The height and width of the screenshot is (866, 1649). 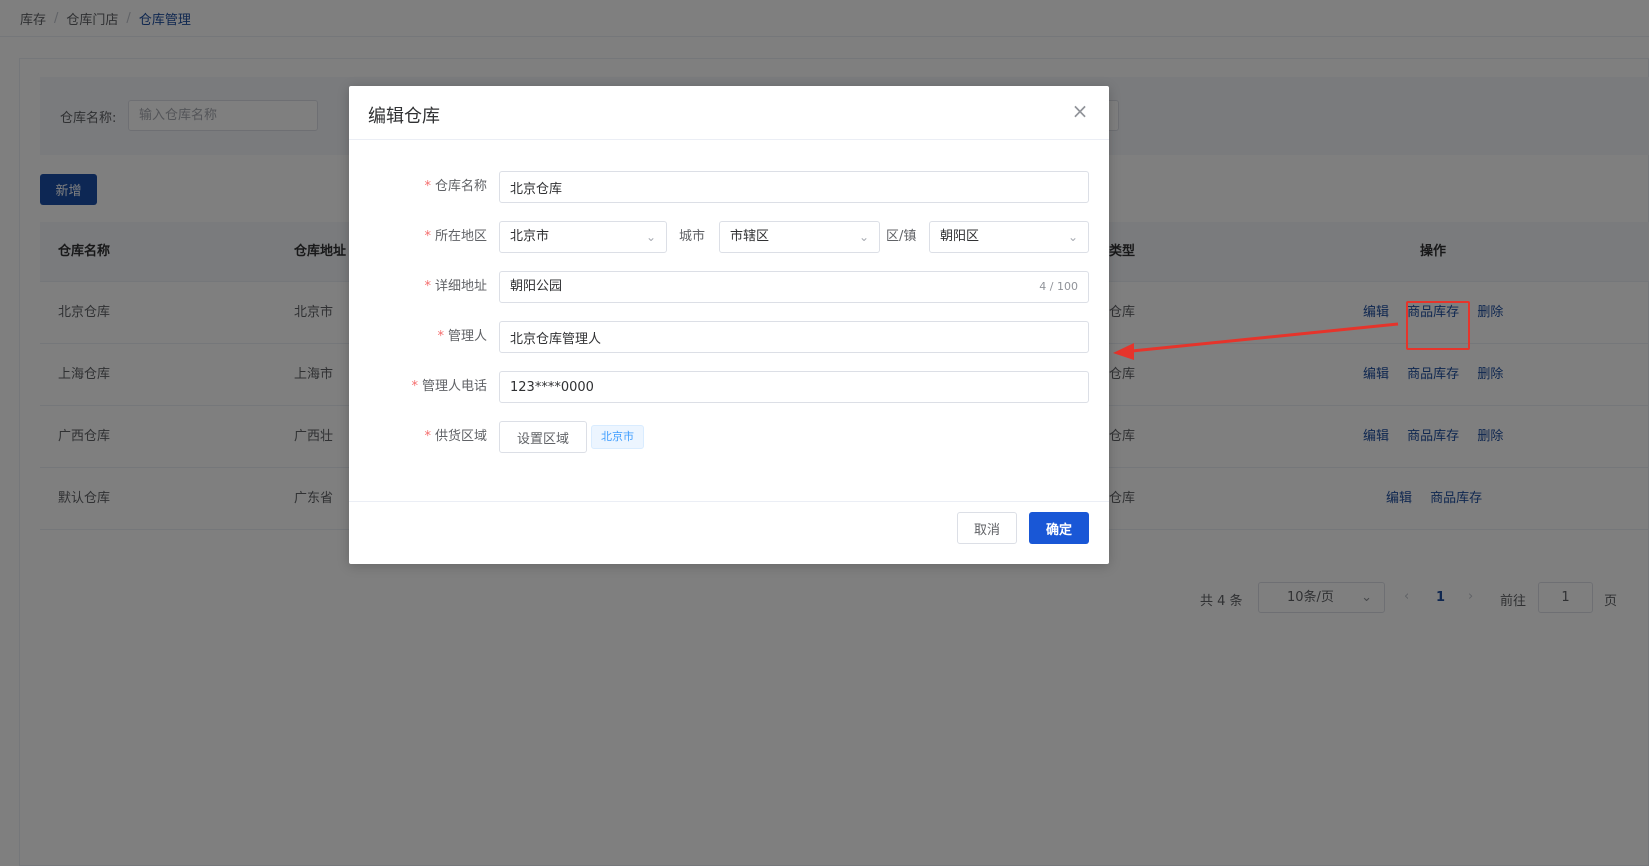 What do you see at coordinates (729, 113) in the screenshot?
I see `dialog-header: 编辑仓库 ×` at bounding box center [729, 113].